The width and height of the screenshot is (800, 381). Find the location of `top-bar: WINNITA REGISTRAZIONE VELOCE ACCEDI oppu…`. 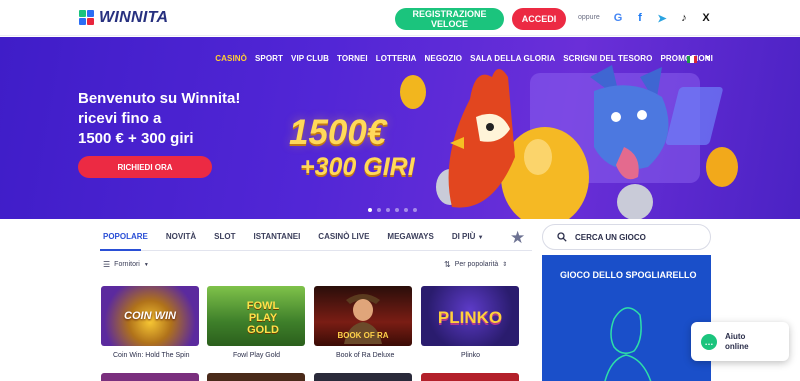

top-bar: WINNITA REGISTRAZIONE VELOCE ACCEDI oppu… is located at coordinates (400, 18).